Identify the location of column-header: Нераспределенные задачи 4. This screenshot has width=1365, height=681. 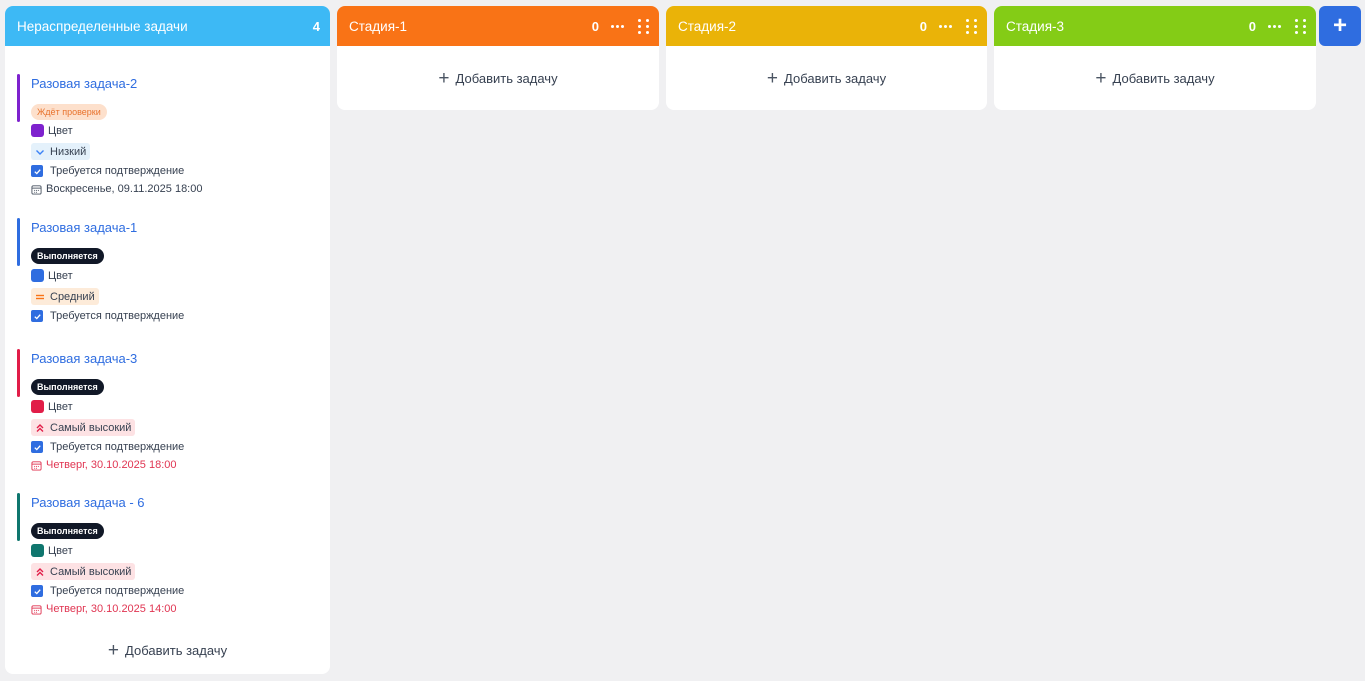
(167, 26).